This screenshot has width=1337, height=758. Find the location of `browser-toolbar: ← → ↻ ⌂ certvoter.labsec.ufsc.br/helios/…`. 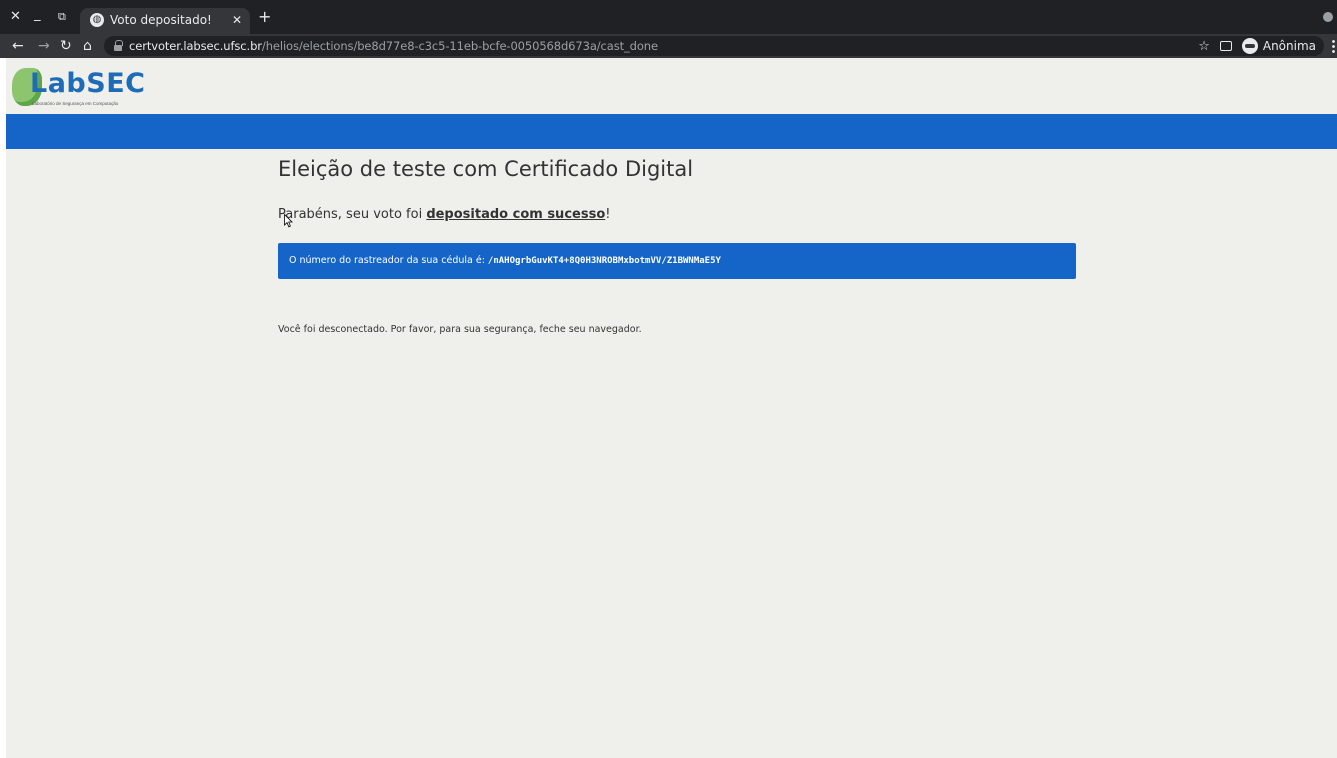

browser-toolbar: ← → ↻ ⌂ certvoter.labsec.ufsc.br/helios/… is located at coordinates (668, 46).